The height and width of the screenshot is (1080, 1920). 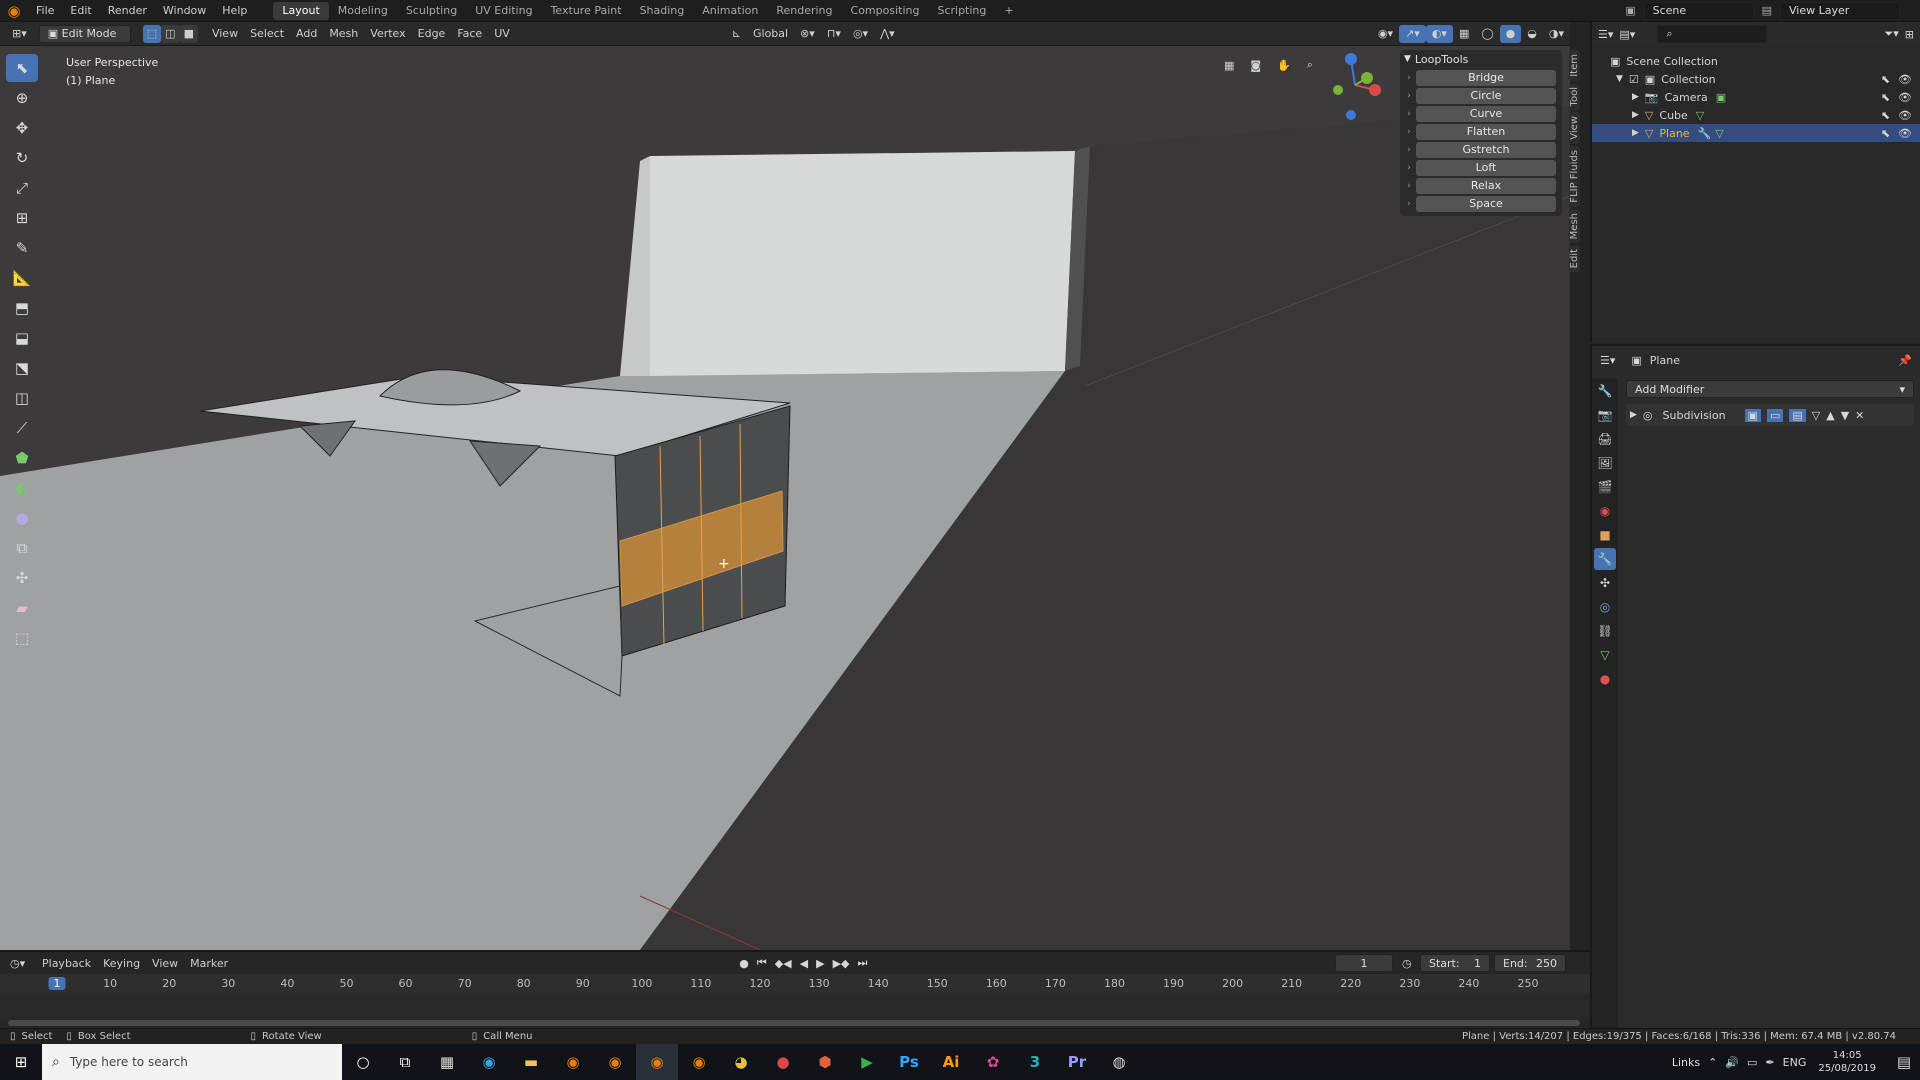 What do you see at coordinates (1905, 115) in the screenshot?
I see `eye-icon: 👁` at bounding box center [1905, 115].